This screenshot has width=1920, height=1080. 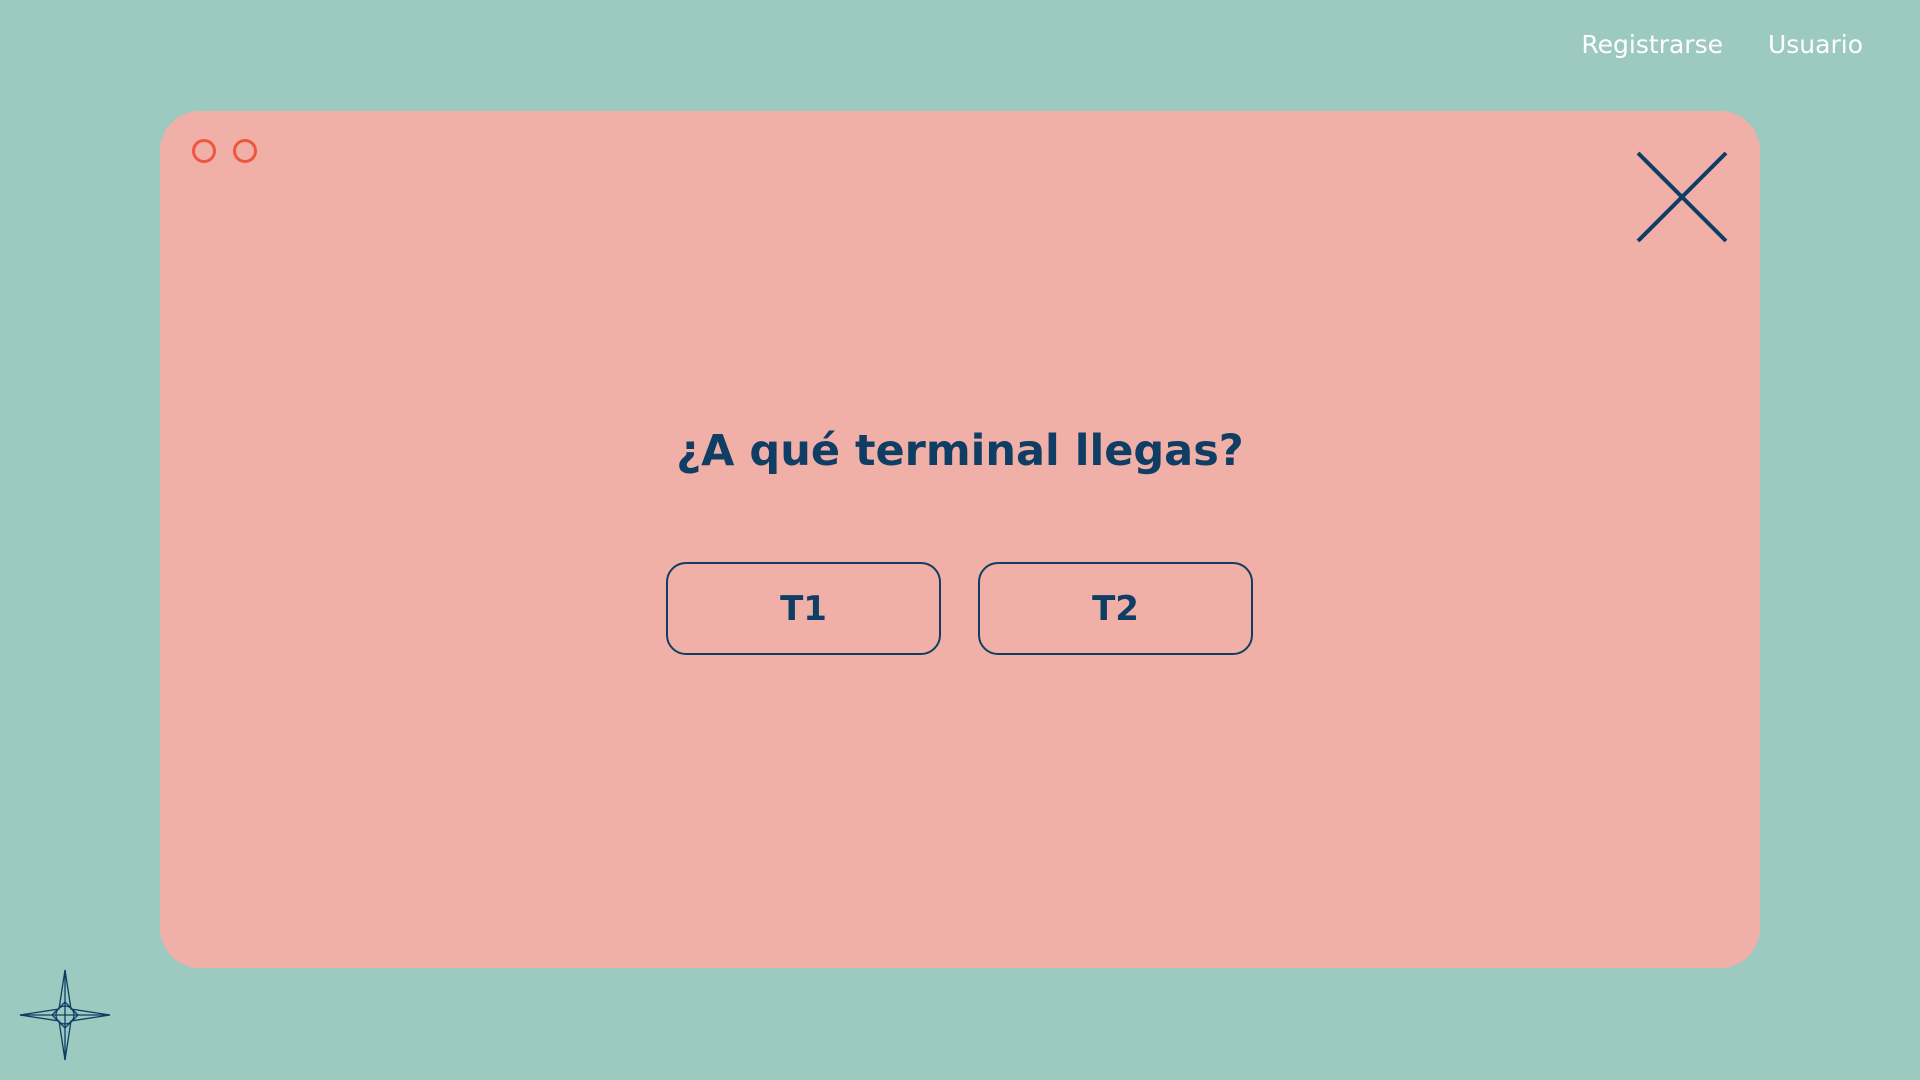 I want to click on terminal-t2-button: T2, so click(x=1115, y=608).